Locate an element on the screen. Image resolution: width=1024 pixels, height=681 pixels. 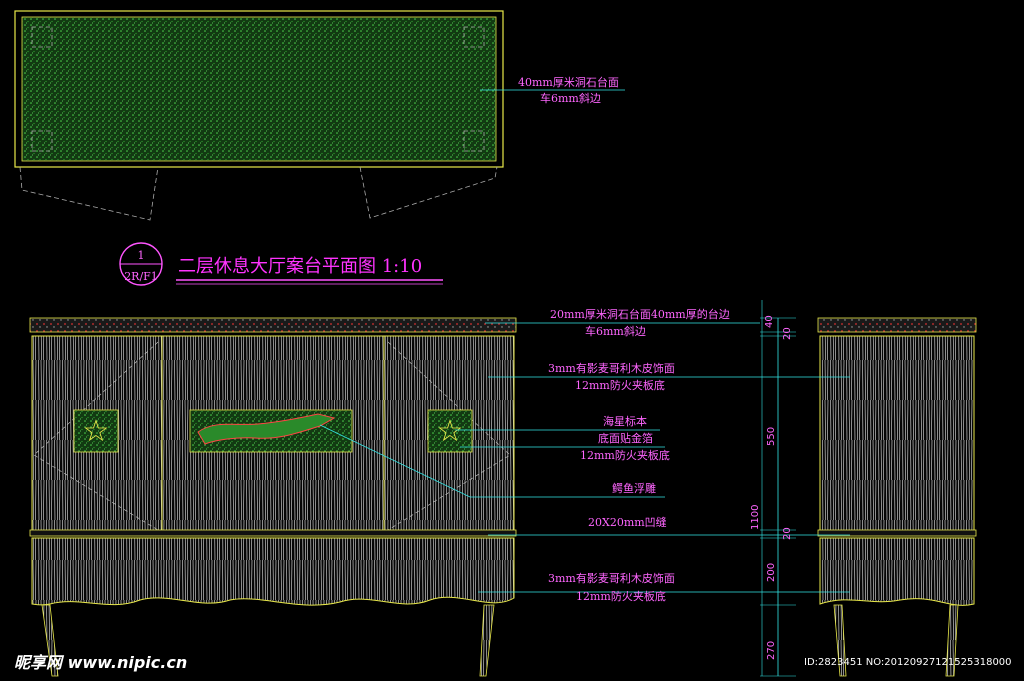
watermark-id: ID:2823451 NO:20120927121525318000 is located at coordinates (908, 662).